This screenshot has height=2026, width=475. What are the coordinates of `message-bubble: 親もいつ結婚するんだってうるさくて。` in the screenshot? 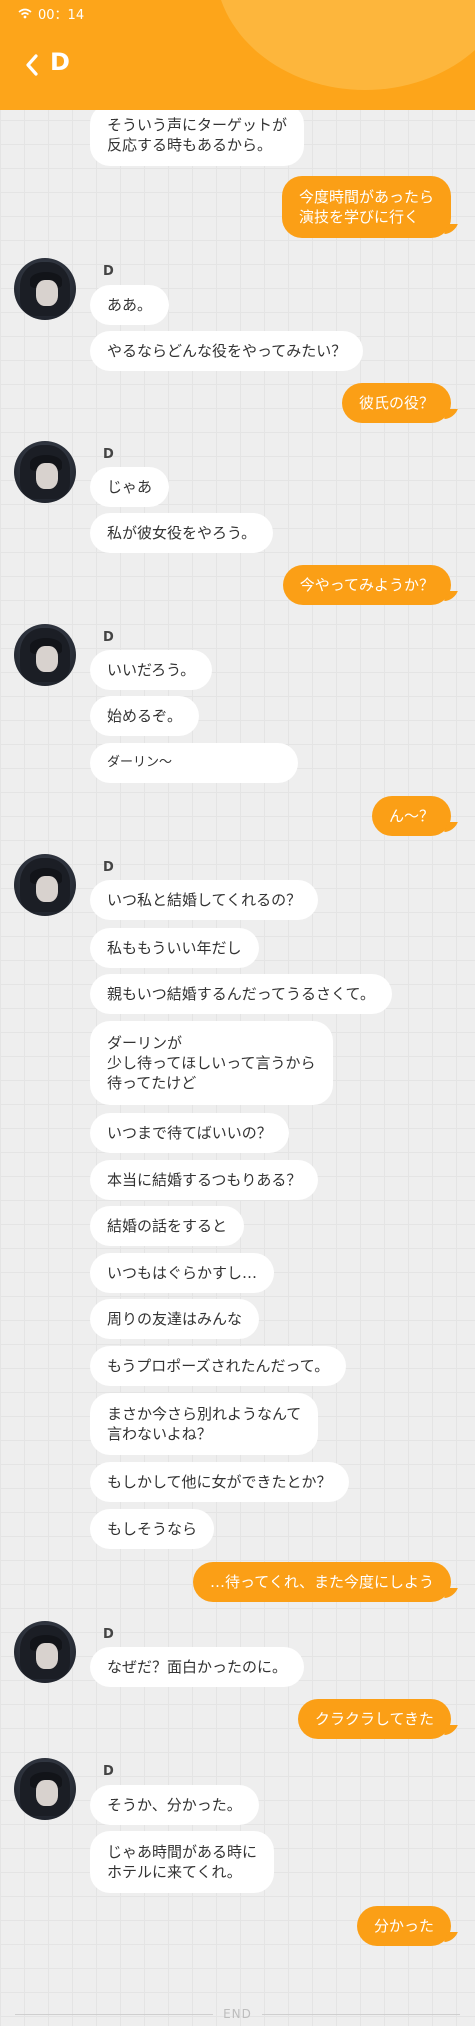 It's located at (241, 994).